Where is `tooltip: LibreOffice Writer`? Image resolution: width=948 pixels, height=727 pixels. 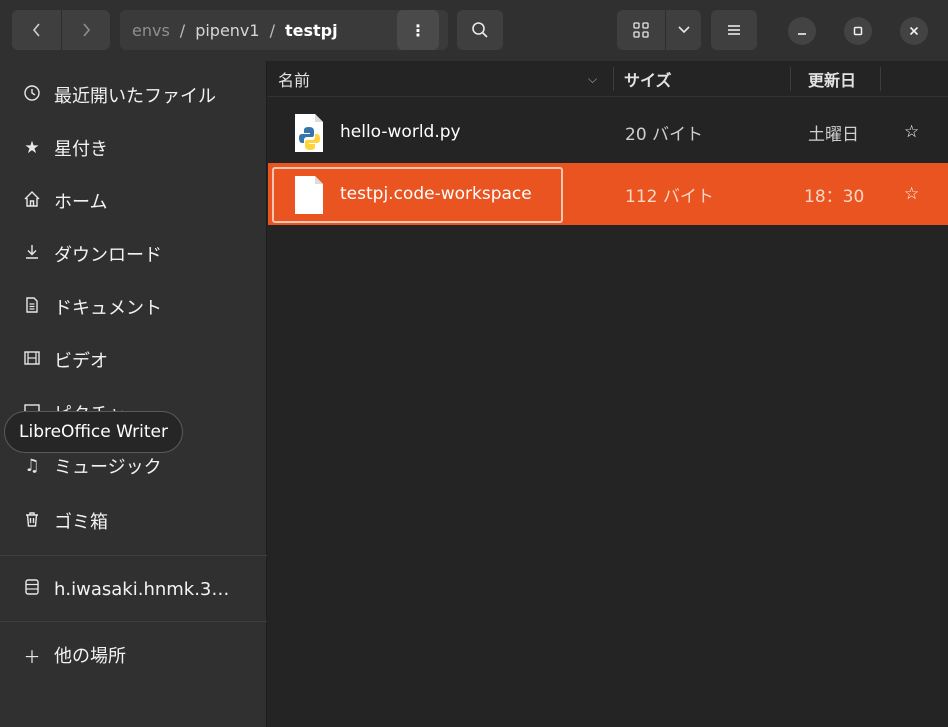
tooltip: LibreOffice Writer is located at coordinates (93, 432).